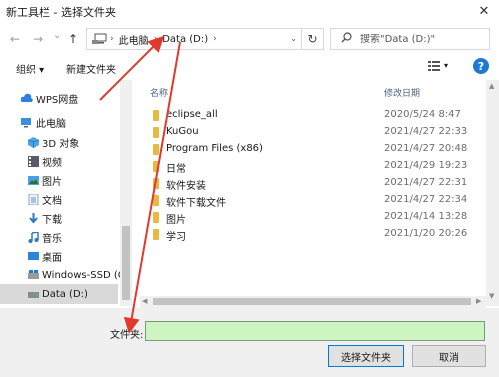  I want to click on cube-icon, so click(33, 142).